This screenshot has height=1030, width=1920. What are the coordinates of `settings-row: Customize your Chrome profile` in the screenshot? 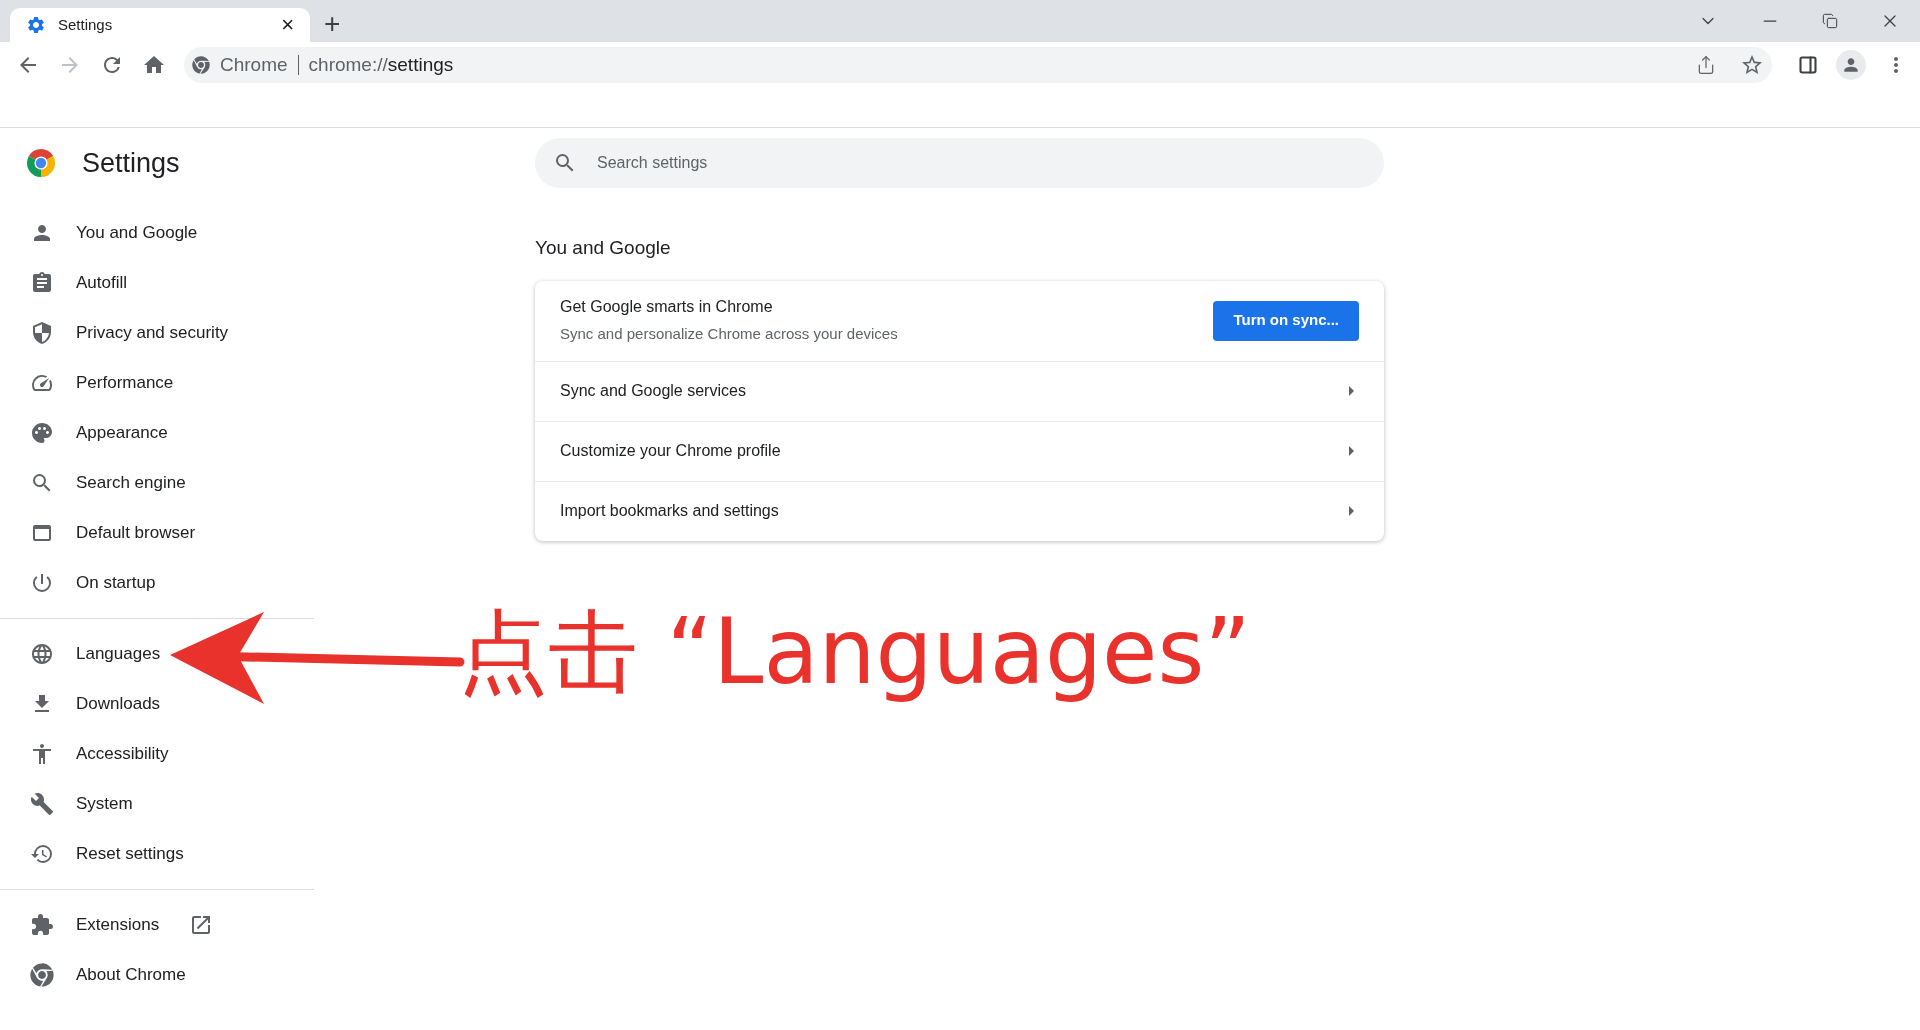 It's located at (959, 450).